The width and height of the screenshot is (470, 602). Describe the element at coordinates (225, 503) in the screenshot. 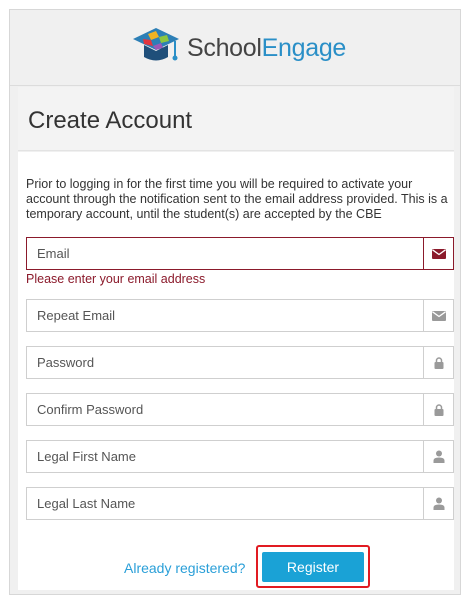

I see `legal-last-name-input` at that location.